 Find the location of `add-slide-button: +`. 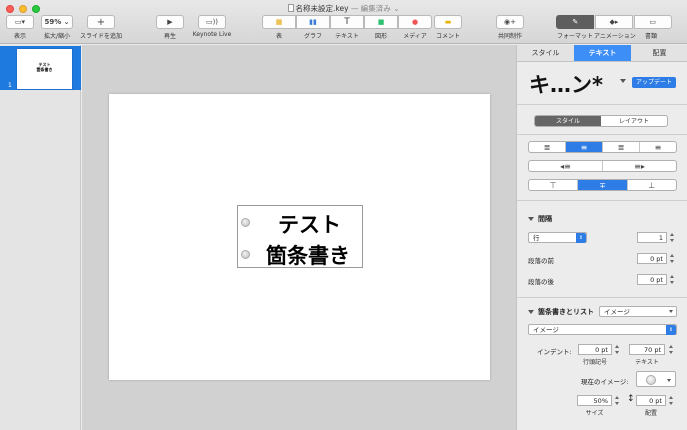

add-slide-button: + is located at coordinates (101, 22).